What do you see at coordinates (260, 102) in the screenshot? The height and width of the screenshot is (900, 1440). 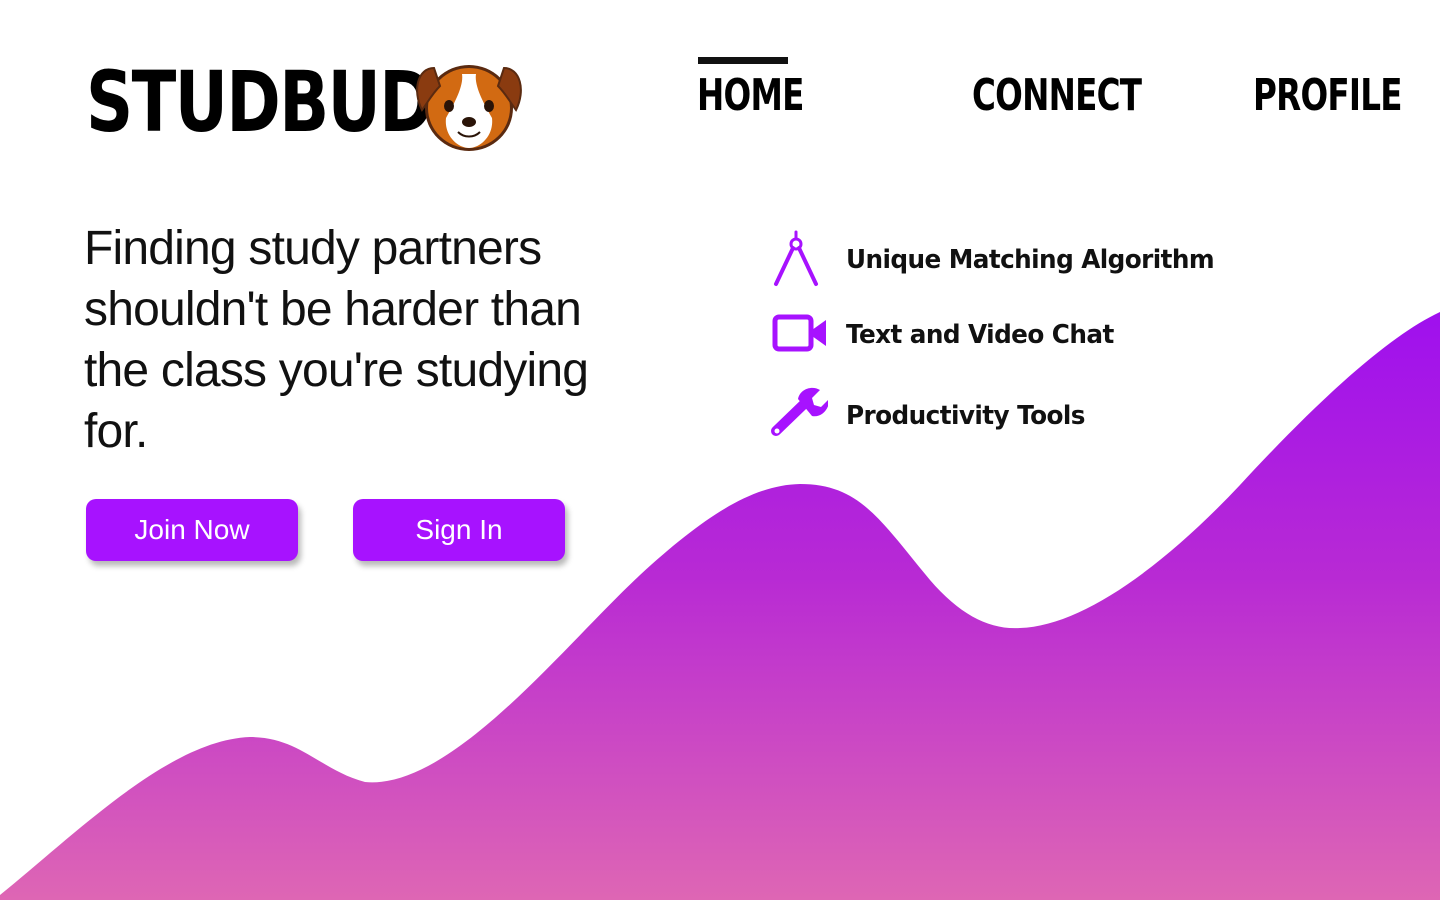 I see `brand-logo-text: STUDBUD` at bounding box center [260, 102].